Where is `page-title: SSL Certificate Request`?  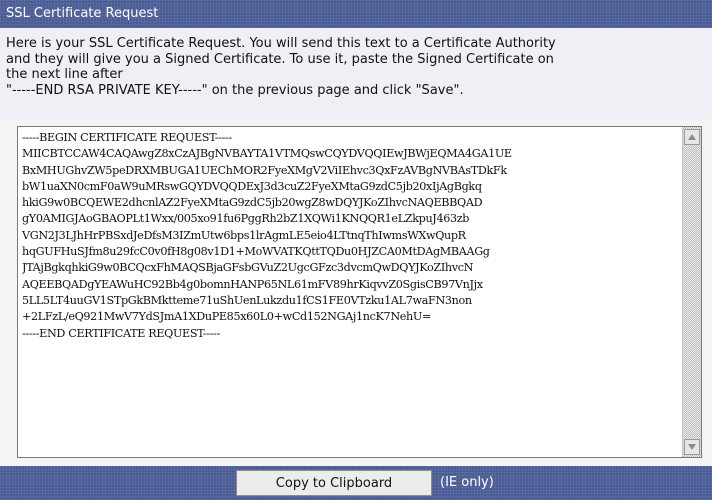 page-title: SSL Certificate Request is located at coordinates (82, 13).